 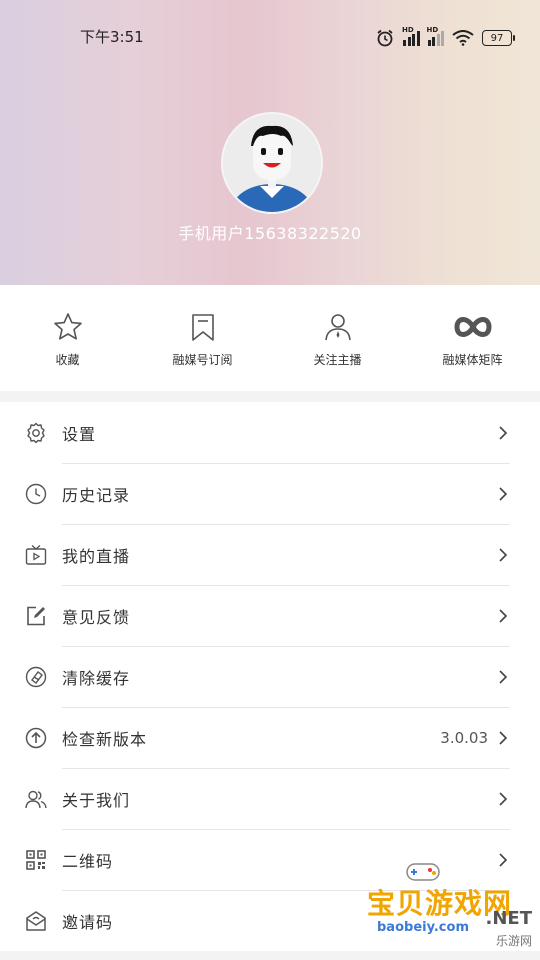 What do you see at coordinates (112, 37) in the screenshot?
I see `status-time: 下午3:51` at bounding box center [112, 37].